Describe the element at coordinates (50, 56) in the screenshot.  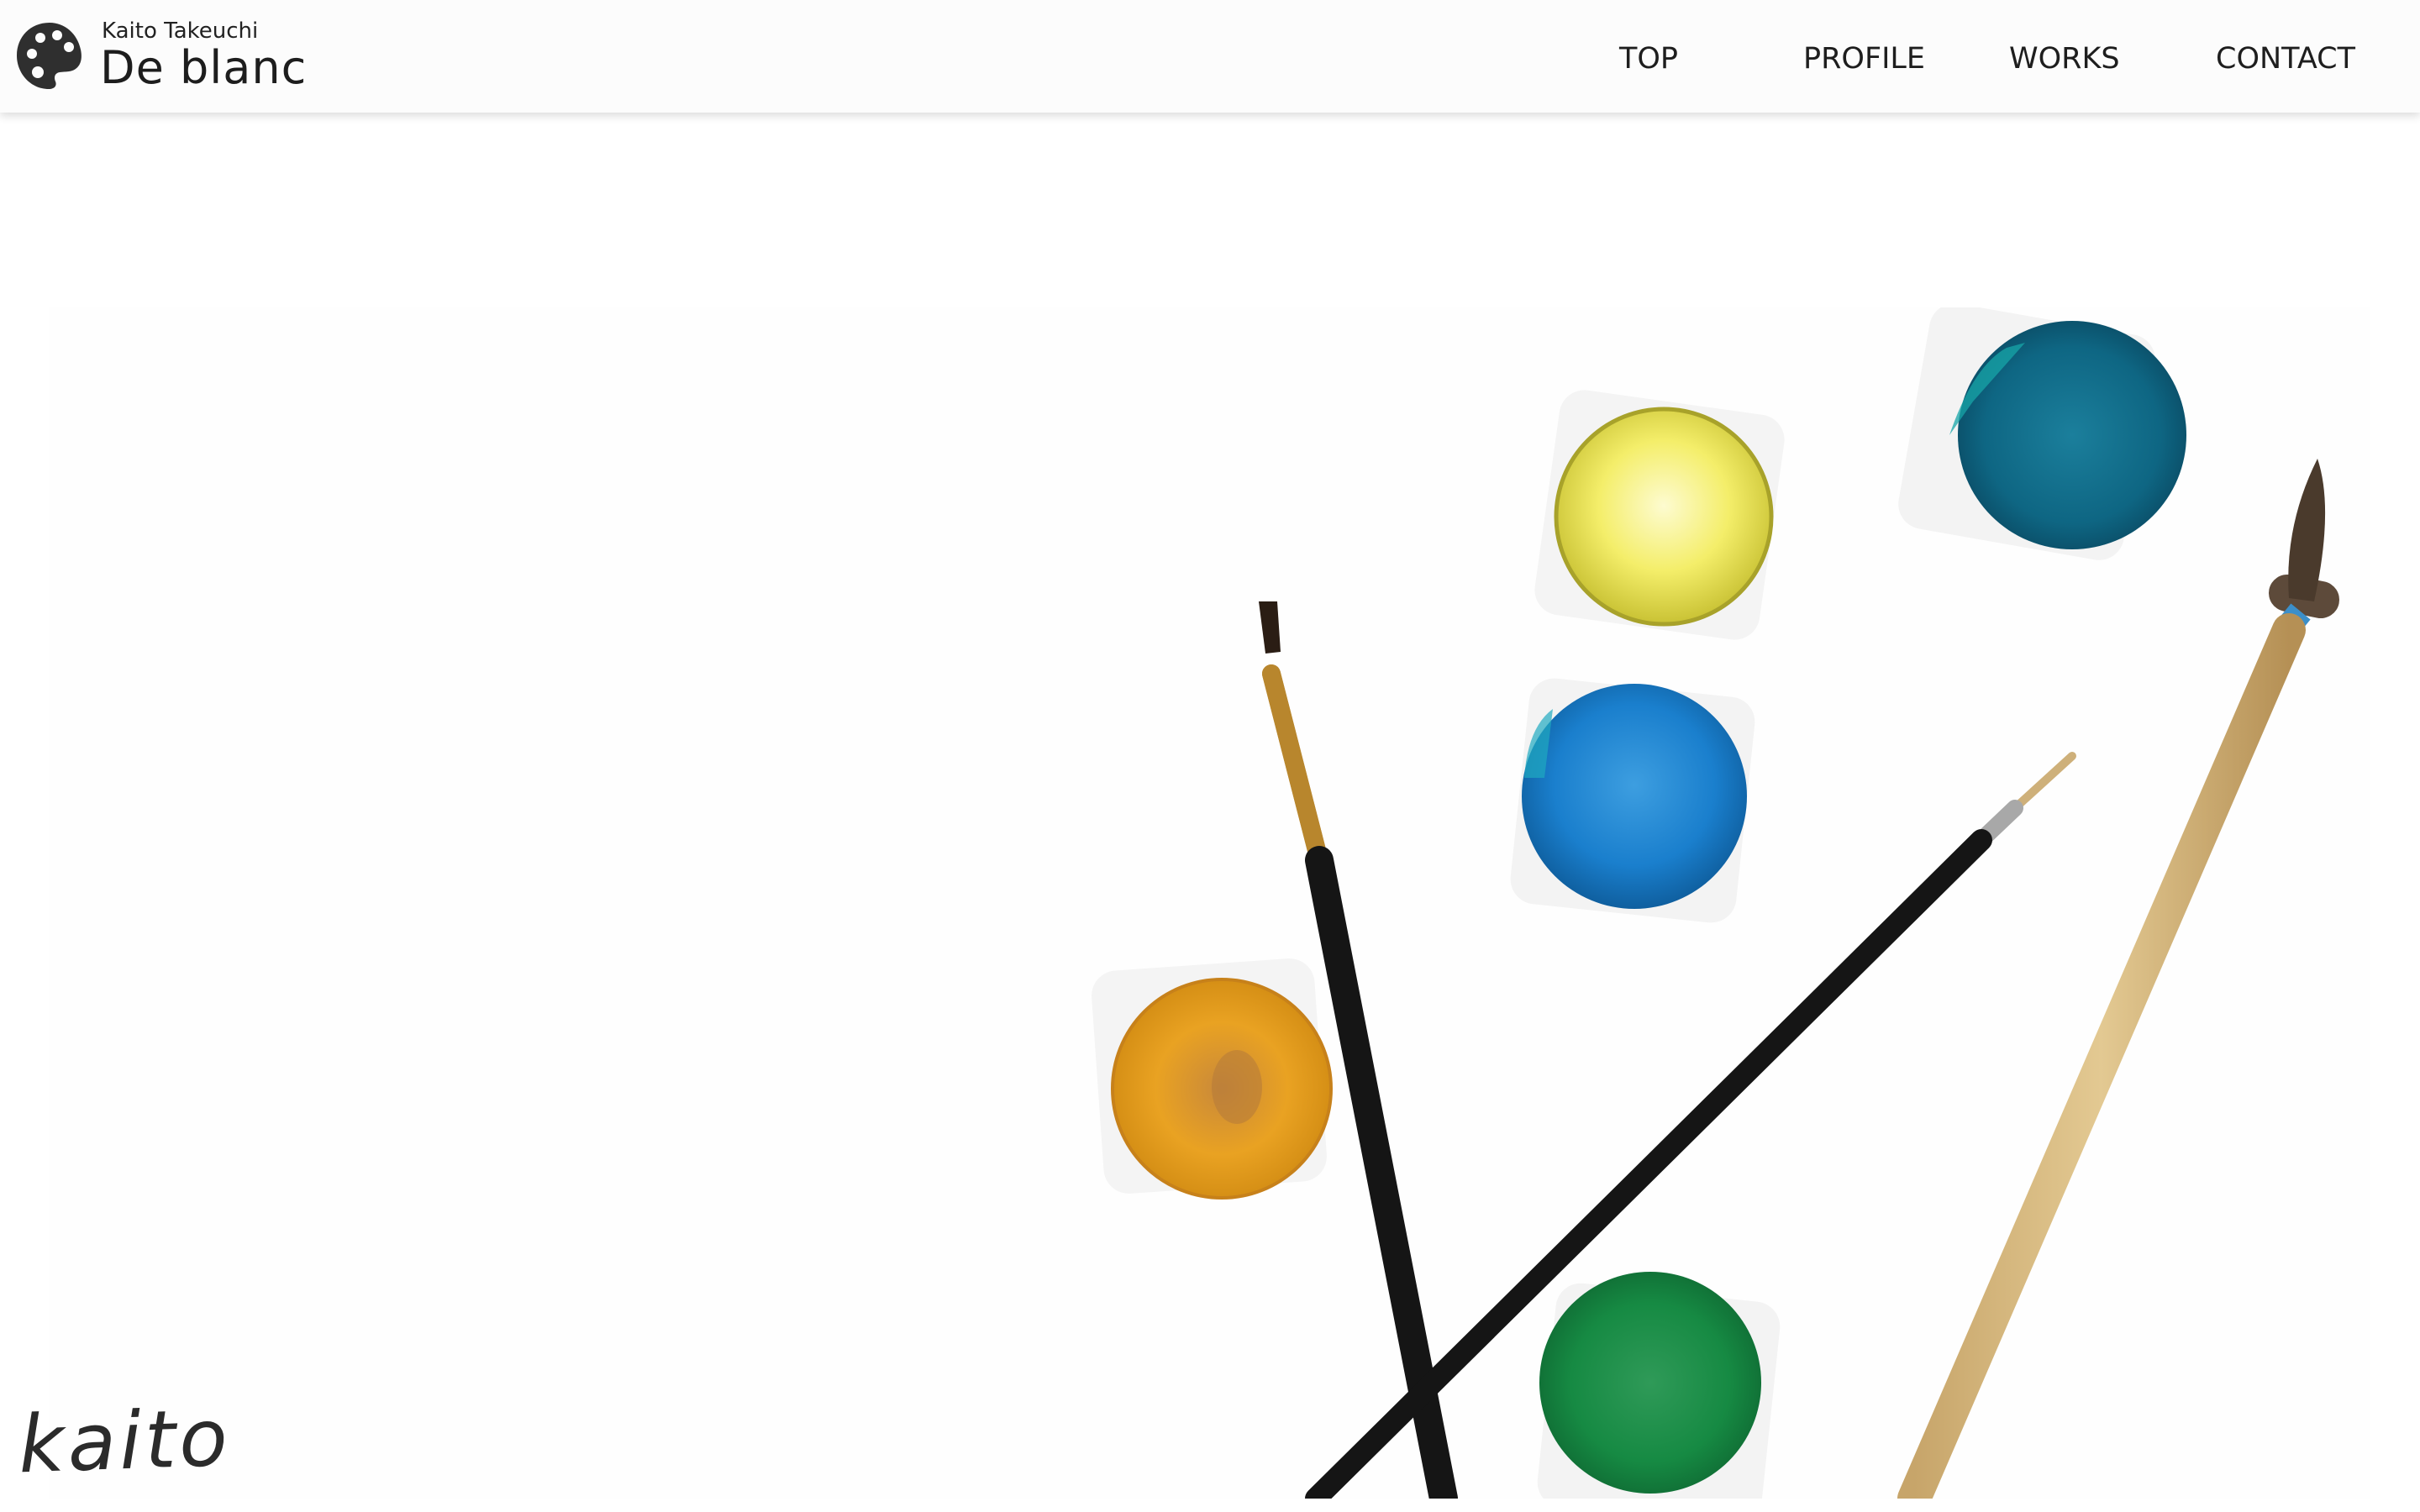
I see `palette-icon` at that location.